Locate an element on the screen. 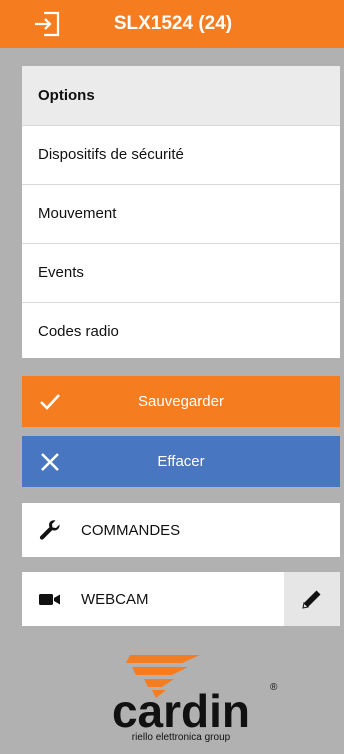 The image size is (344, 754). device-title: SLX1524 (24) is located at coordinates (173, 23).